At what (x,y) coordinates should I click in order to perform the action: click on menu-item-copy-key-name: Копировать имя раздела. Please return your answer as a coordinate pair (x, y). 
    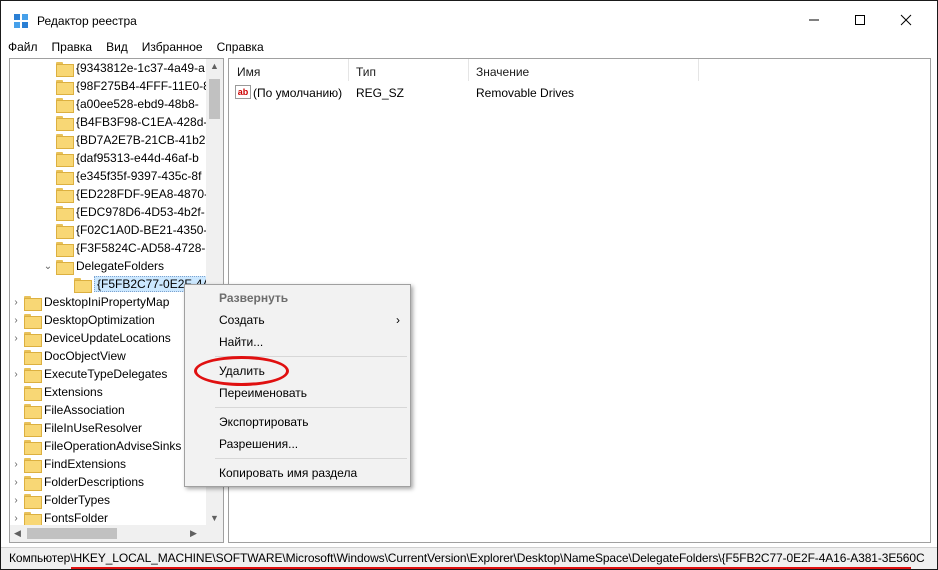
    Looking at the image, I should click on (297, 473).